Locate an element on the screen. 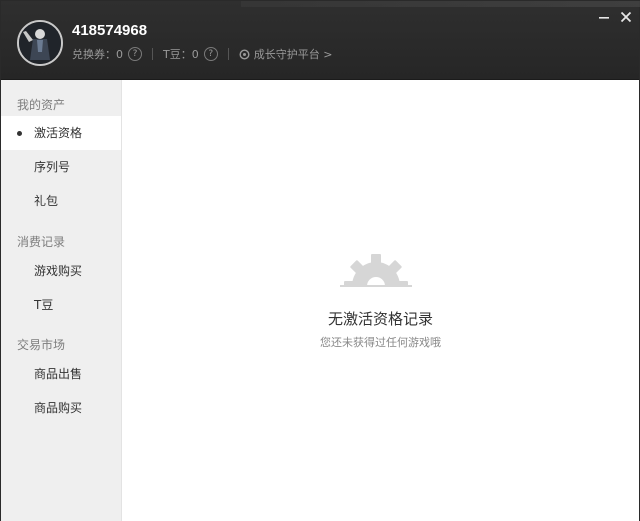 This screenshot has height=521, width=640. empty-state-subtitle: 您还未获得过任何游戏哦 is located at coordinates (380, 342).